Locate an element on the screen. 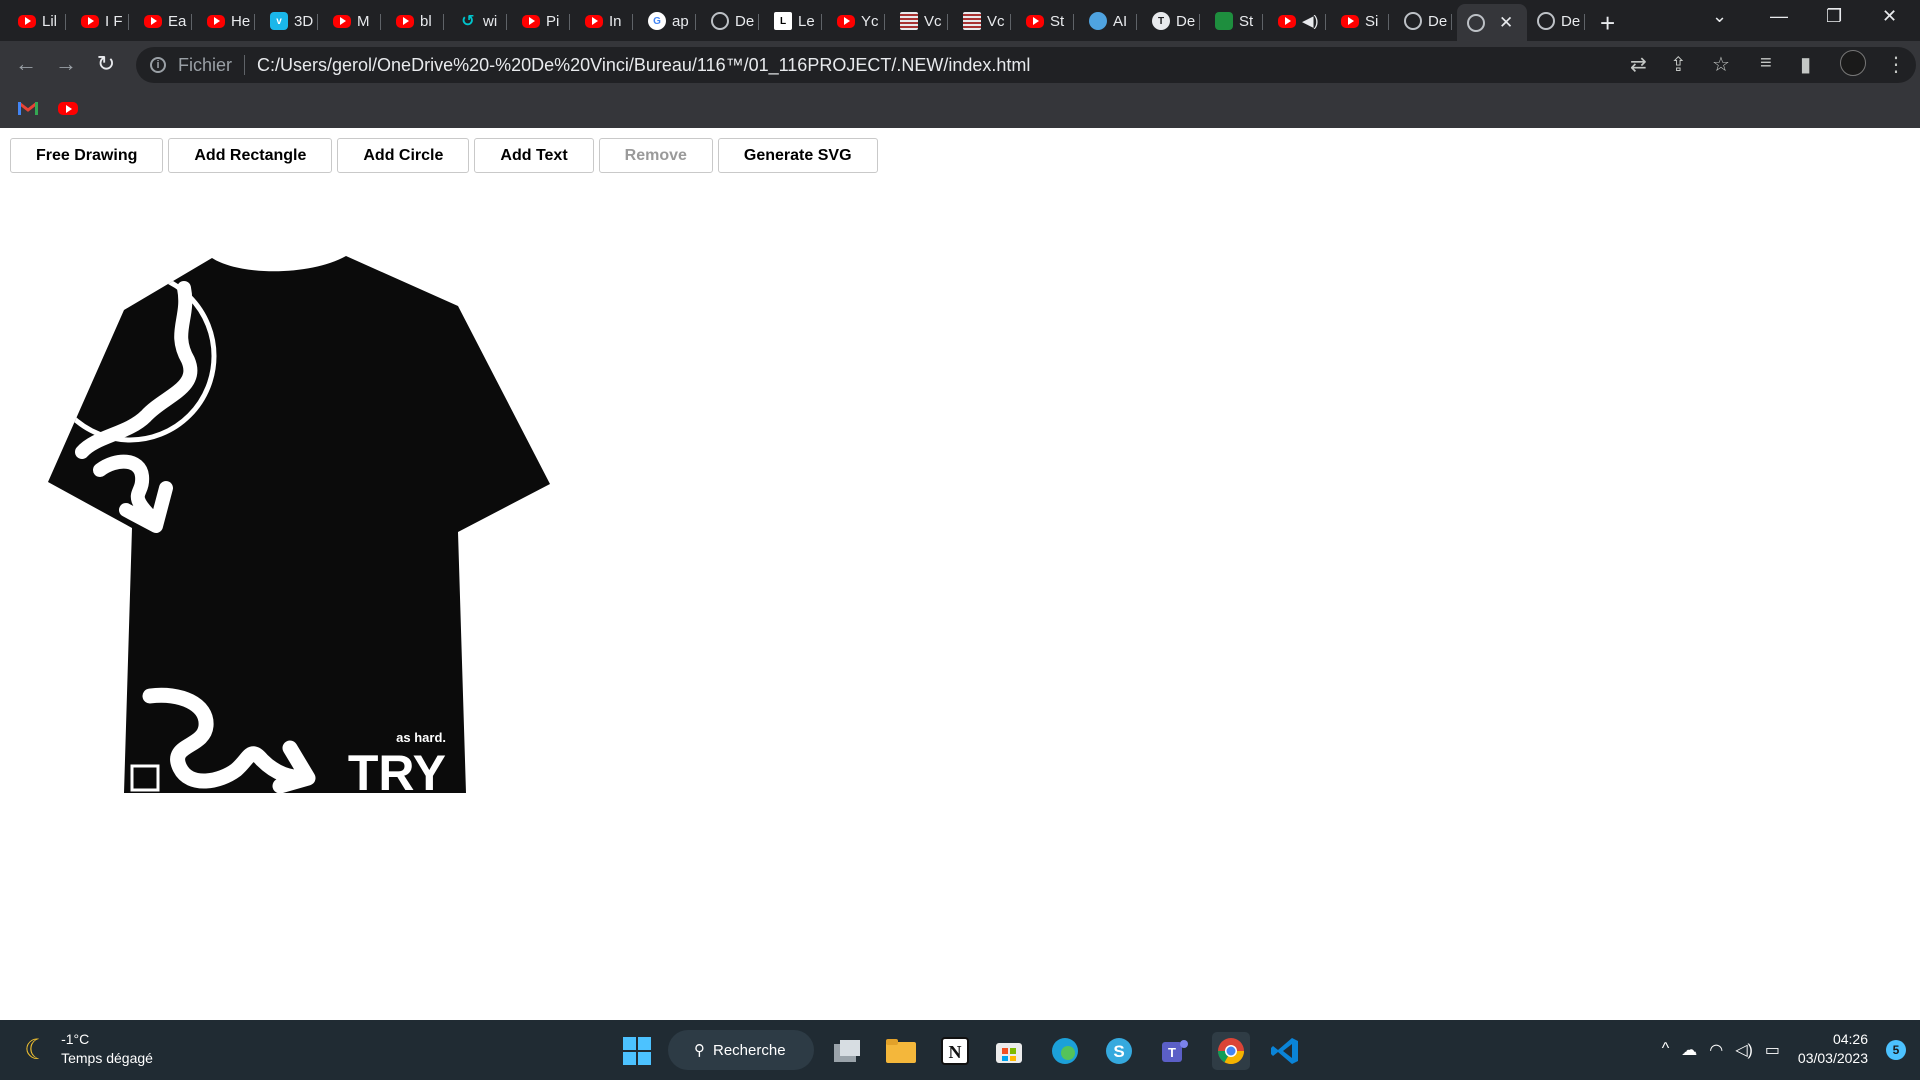 This screenshot has width=1920, height=1080. gmail-icon is located at coordinates (28, 108).